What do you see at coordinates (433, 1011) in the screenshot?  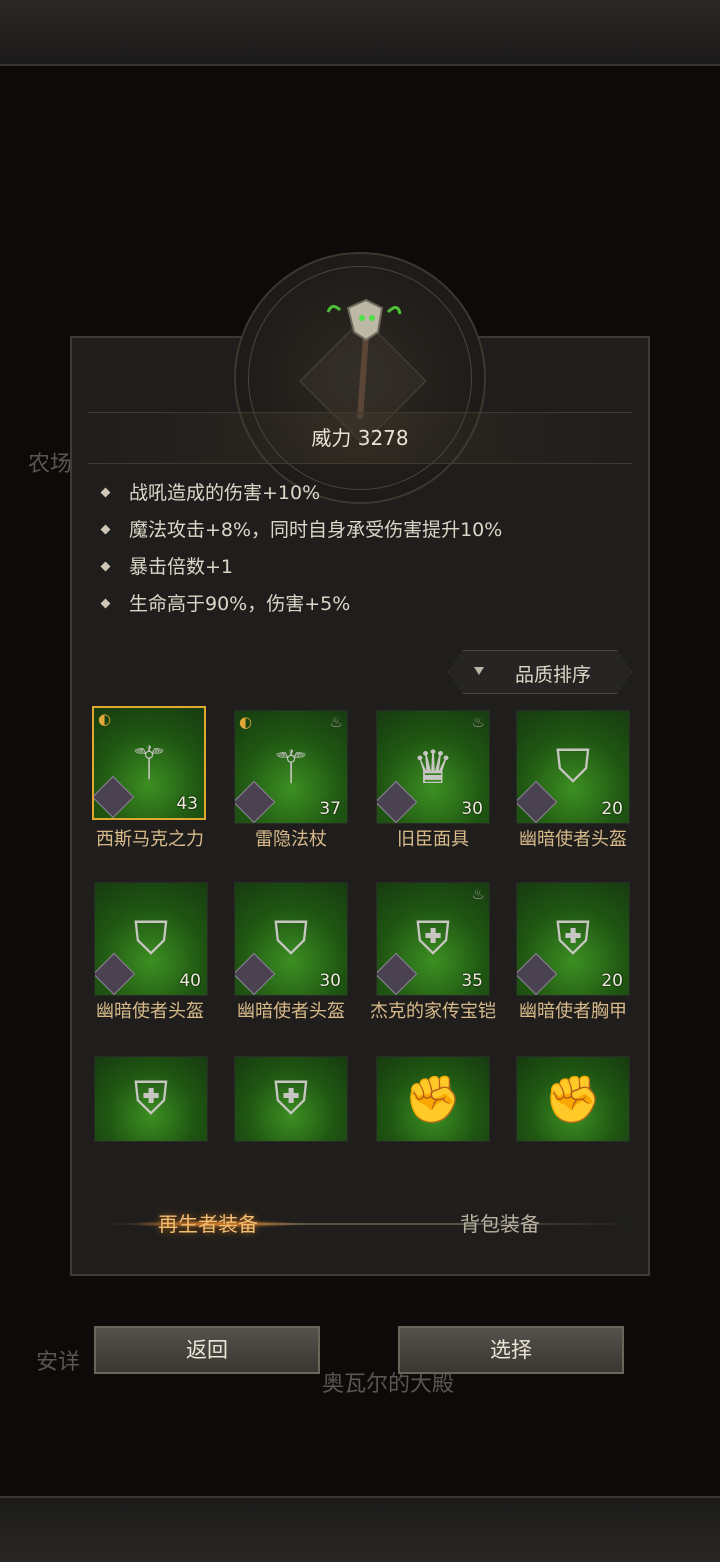 I see `item-name: 杰克的家传宝铠` at bounding box center [433, 1011].